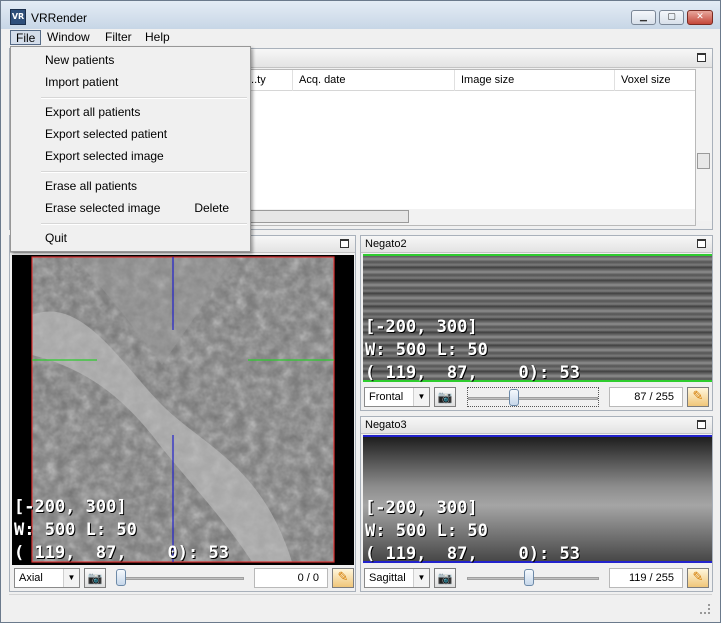 The height and width of the screenshot is (623, 721). Describe the element at coordinates (533, 80) in the screenshot. I see `column-header-image-size: Image size` at that location.